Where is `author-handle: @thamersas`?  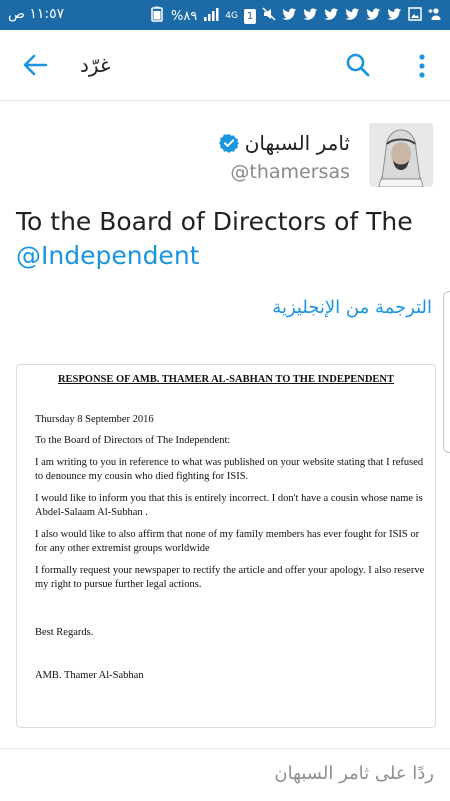
author-handle: @thamersas is located at coordinates (290, 172).